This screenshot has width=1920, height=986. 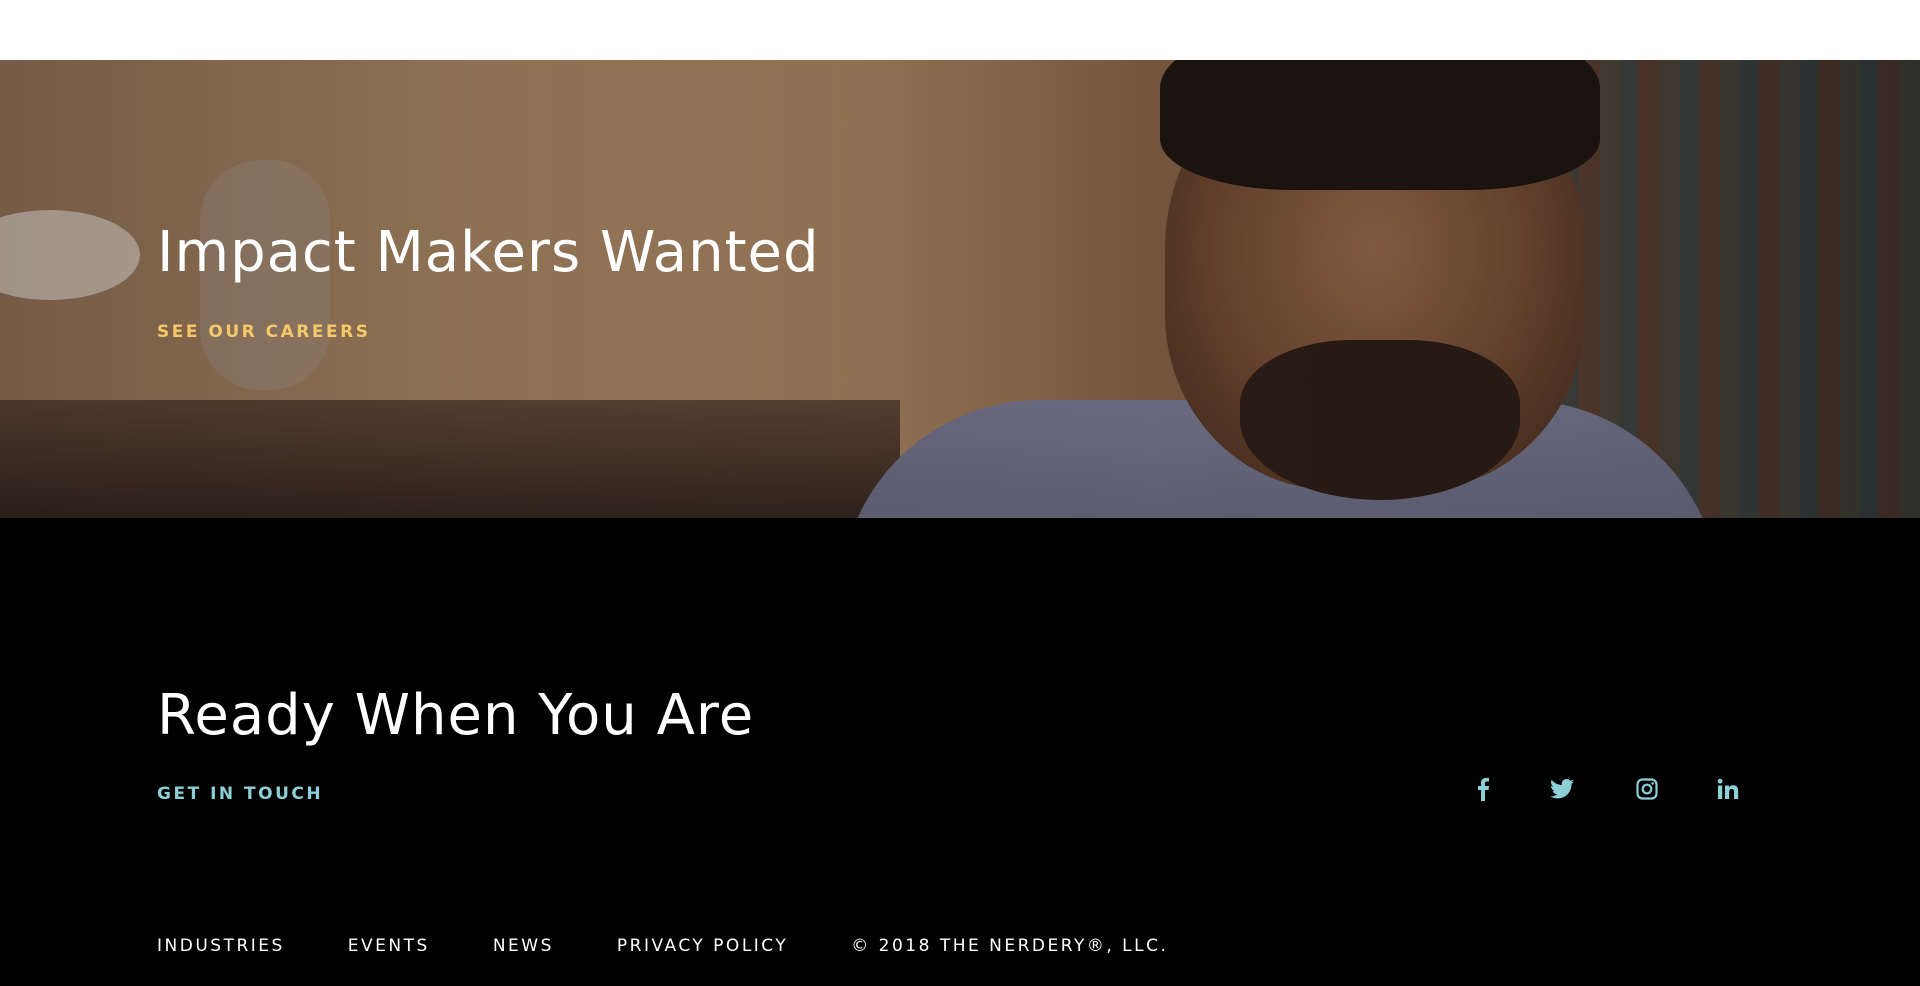 What do you see at coordinates (702, 946) in the screenshot?
I see `footer-link-privacy-policy: PRIVACY POLICY` at bounding box center [702, 946].